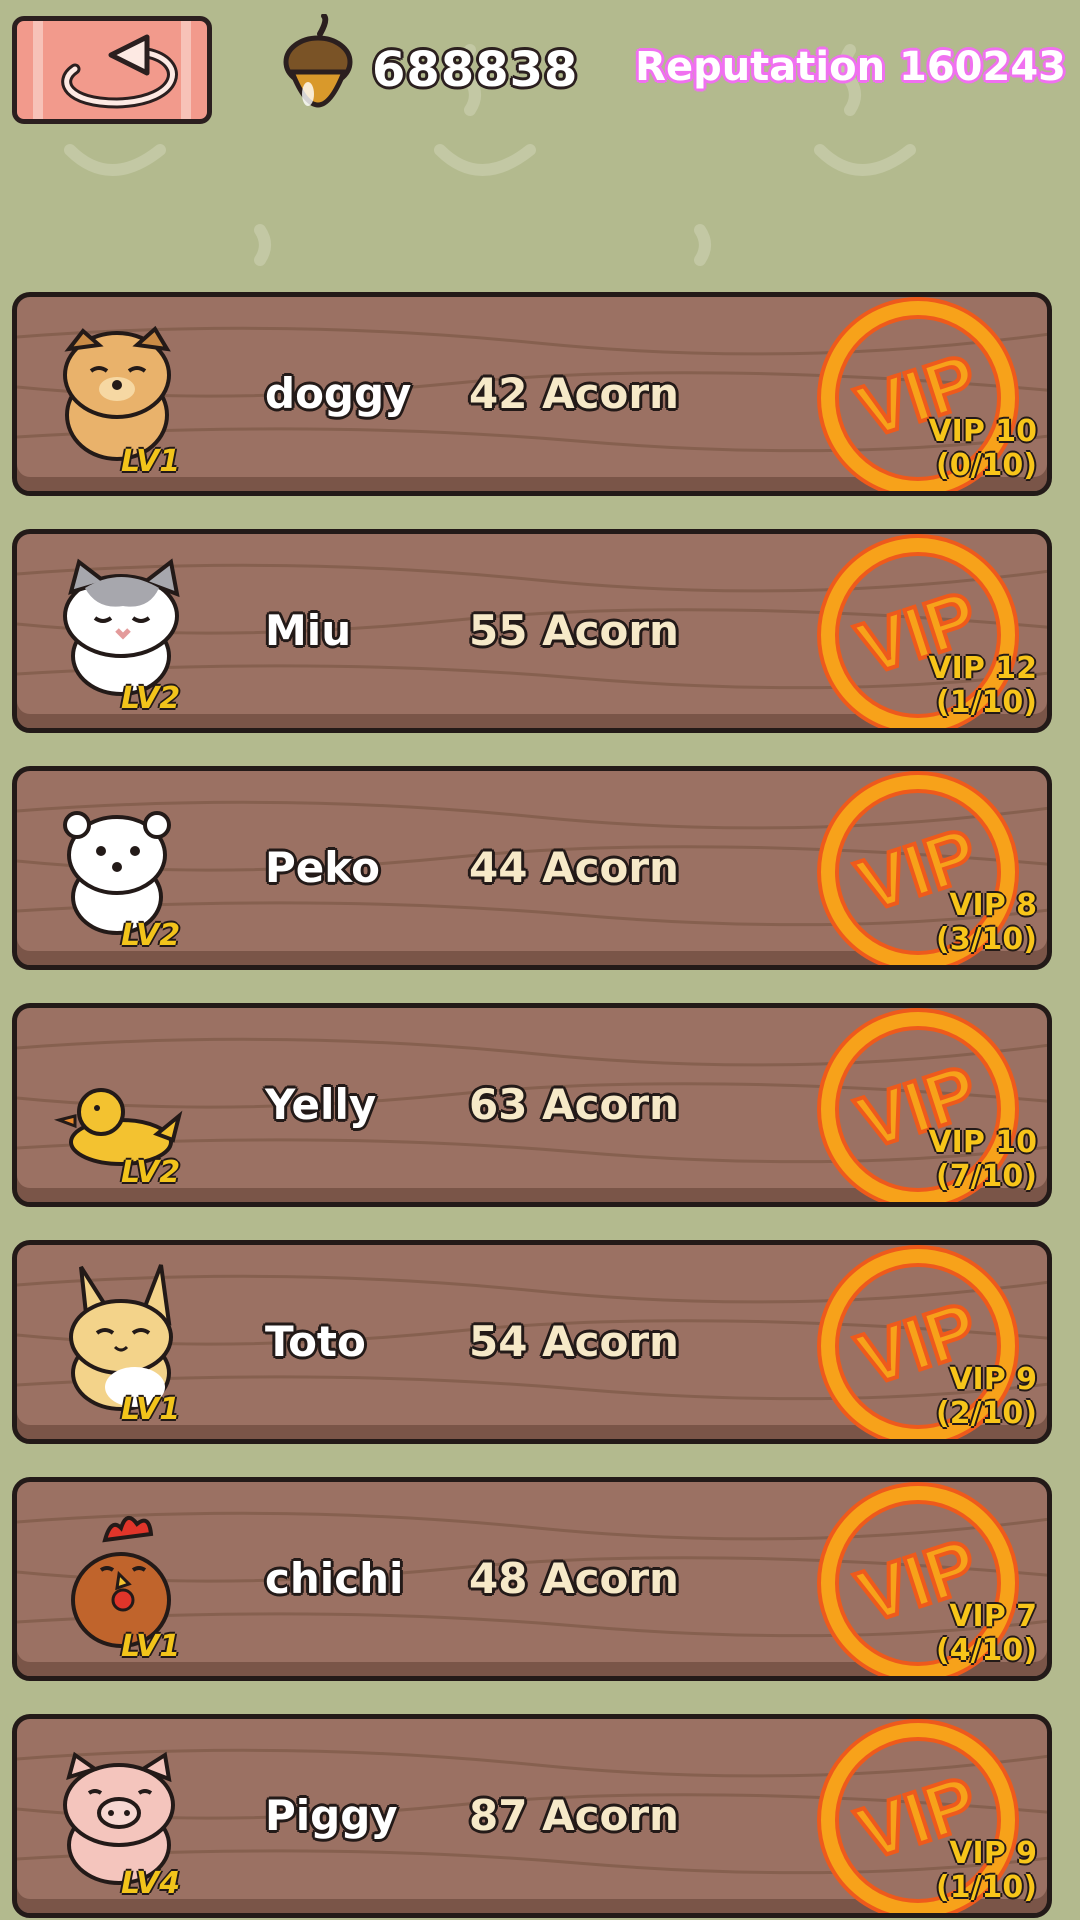 The width and height of the screenshot is (1080, 1920). Describe the element at coordinates (982, 668) in the screenshot. I see `vip-tier: VIP 12` at that location.